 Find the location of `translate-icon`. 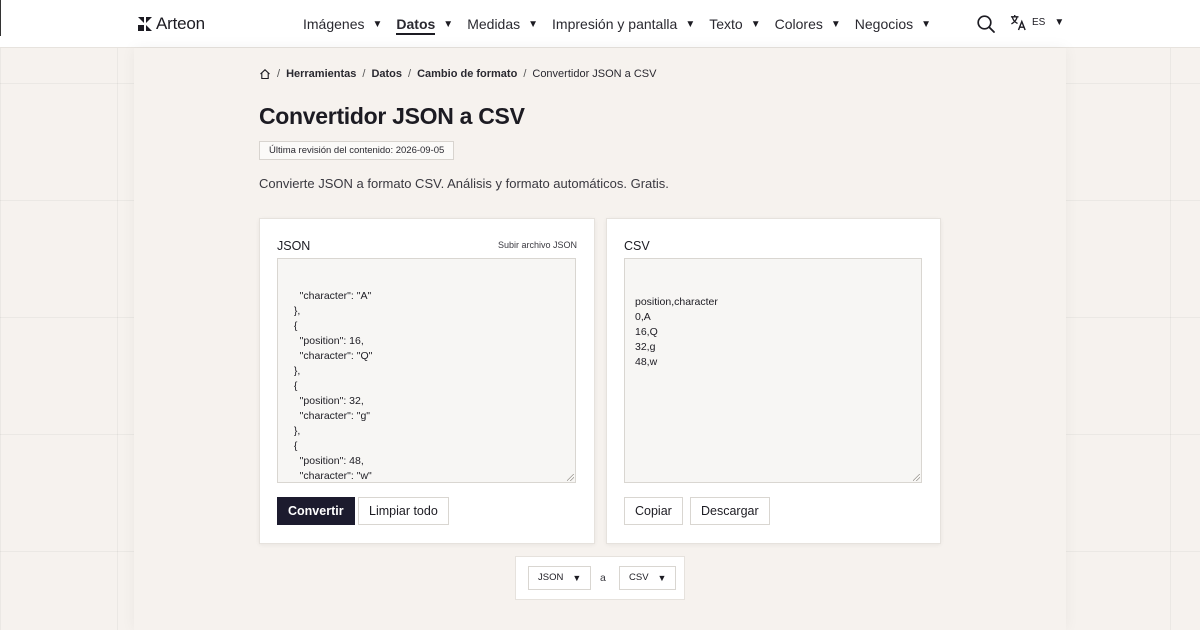

translate-icon is located at coordinates (1018, 22).